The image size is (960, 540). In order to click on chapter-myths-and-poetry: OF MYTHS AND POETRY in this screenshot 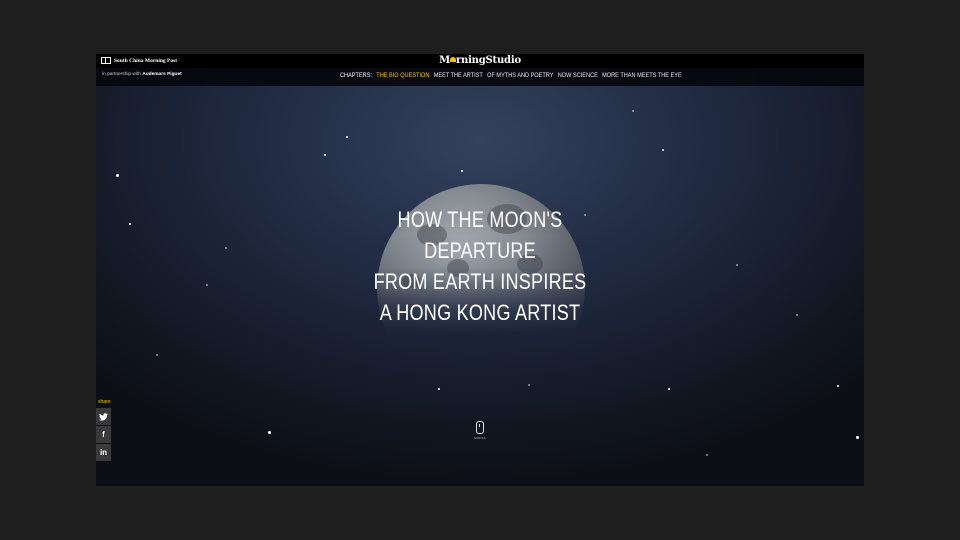, I will do `click(520, 75)`.